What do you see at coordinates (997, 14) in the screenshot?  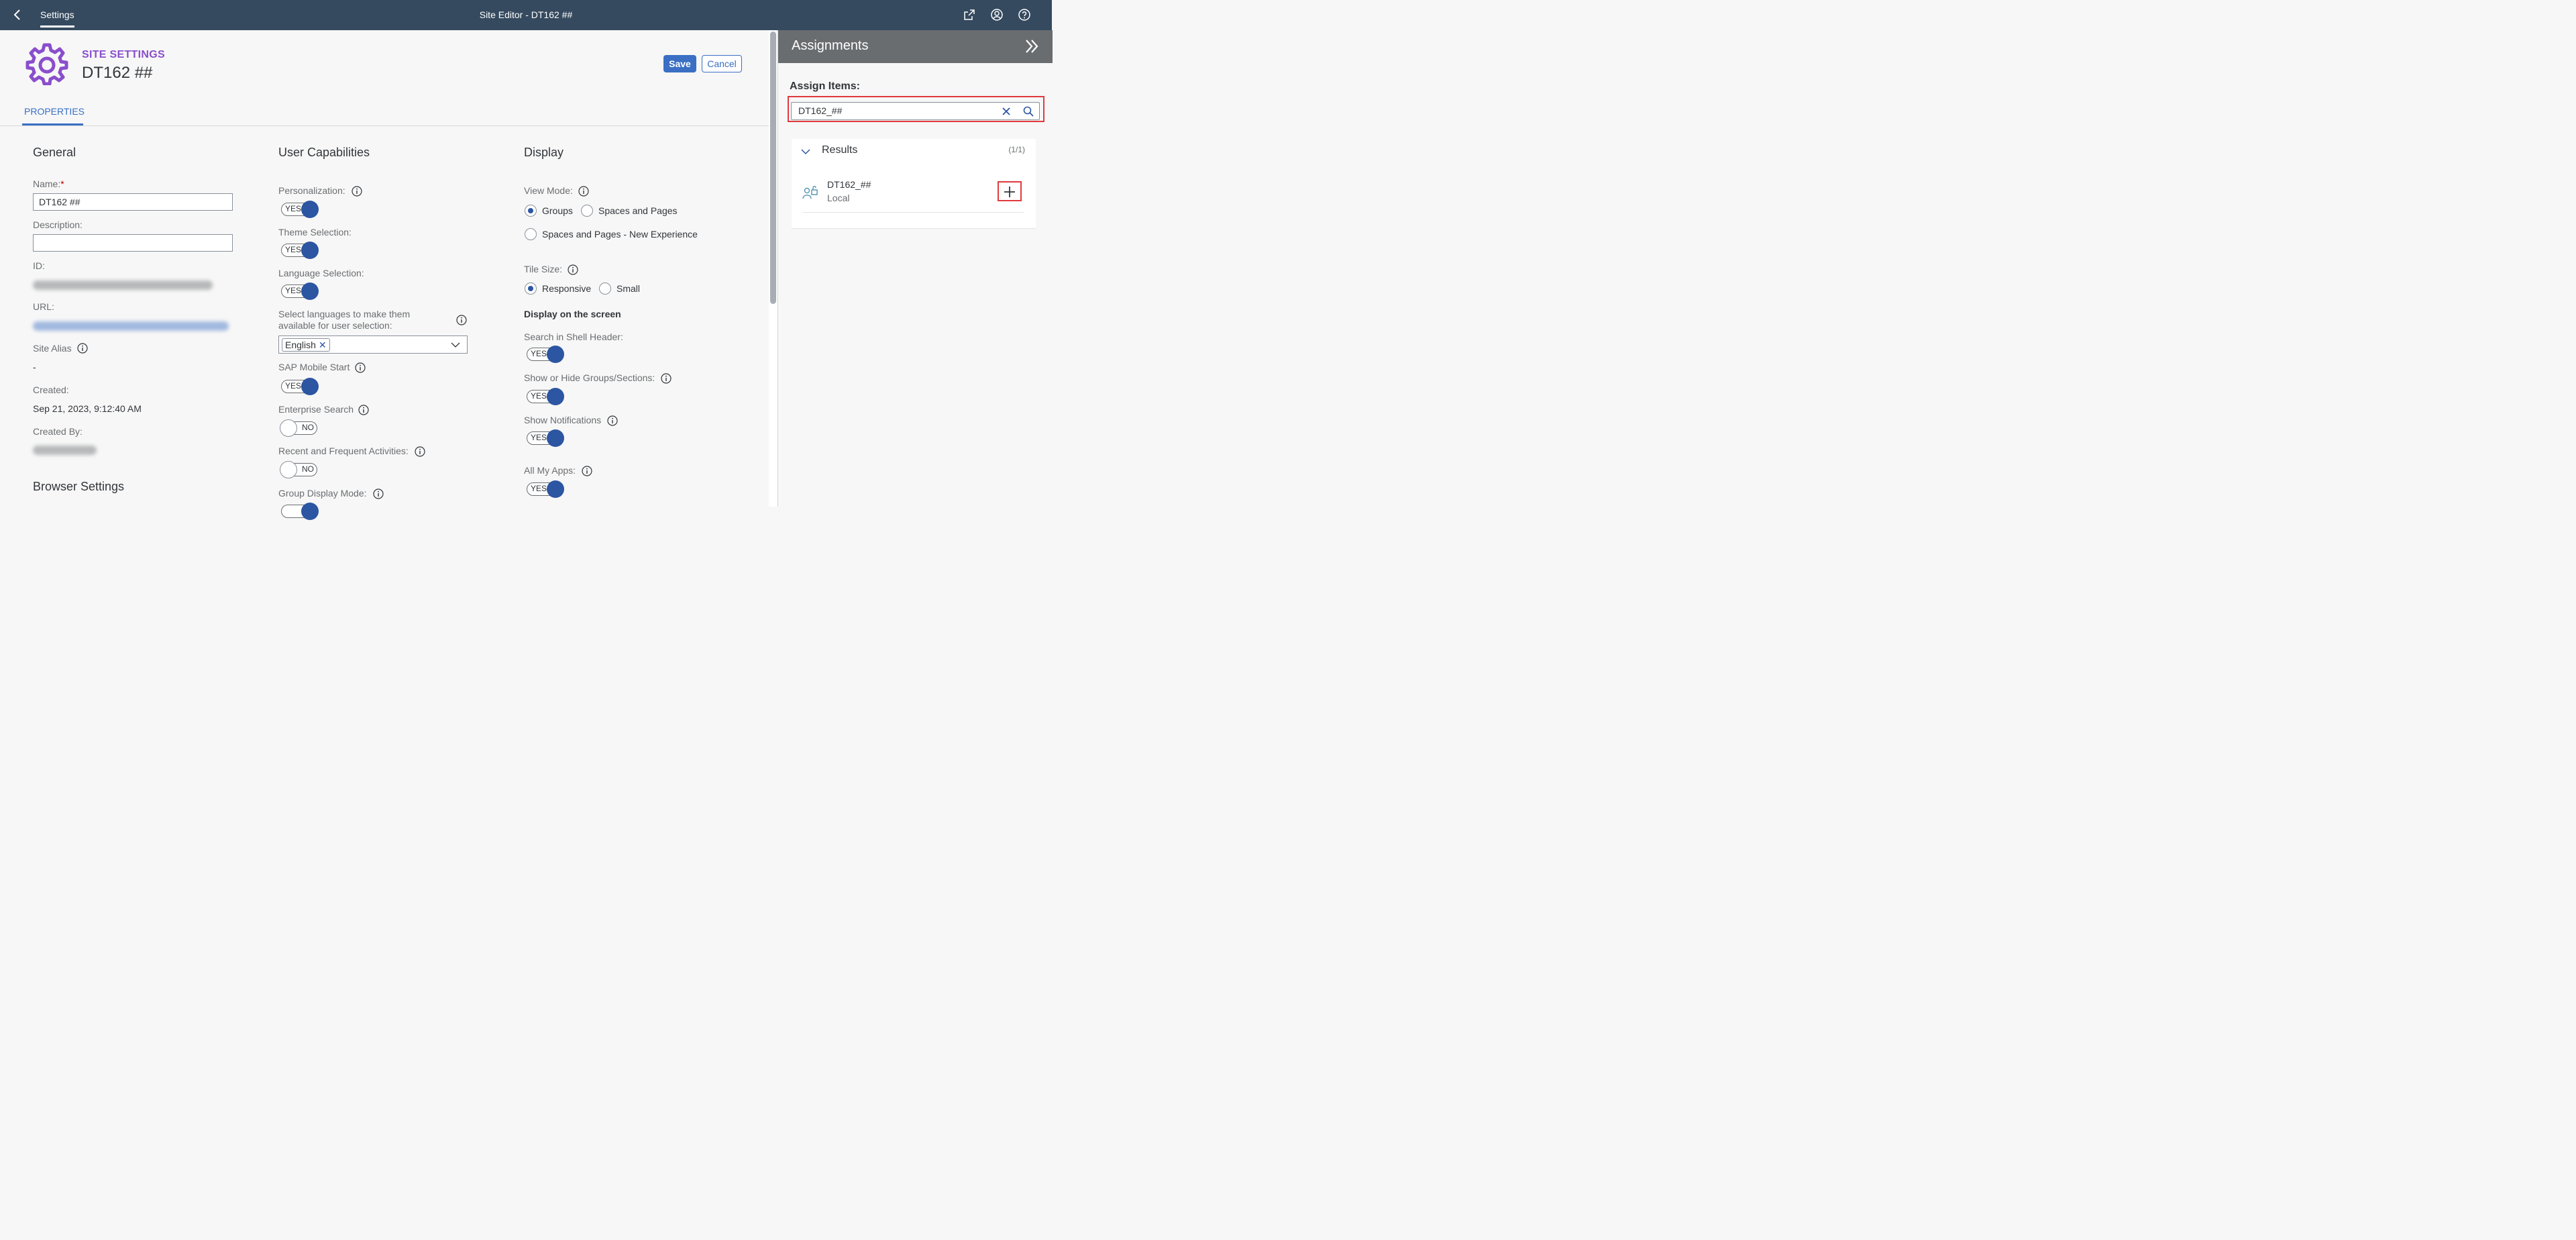 I see `user-icon` at bounding box center [997, 14].